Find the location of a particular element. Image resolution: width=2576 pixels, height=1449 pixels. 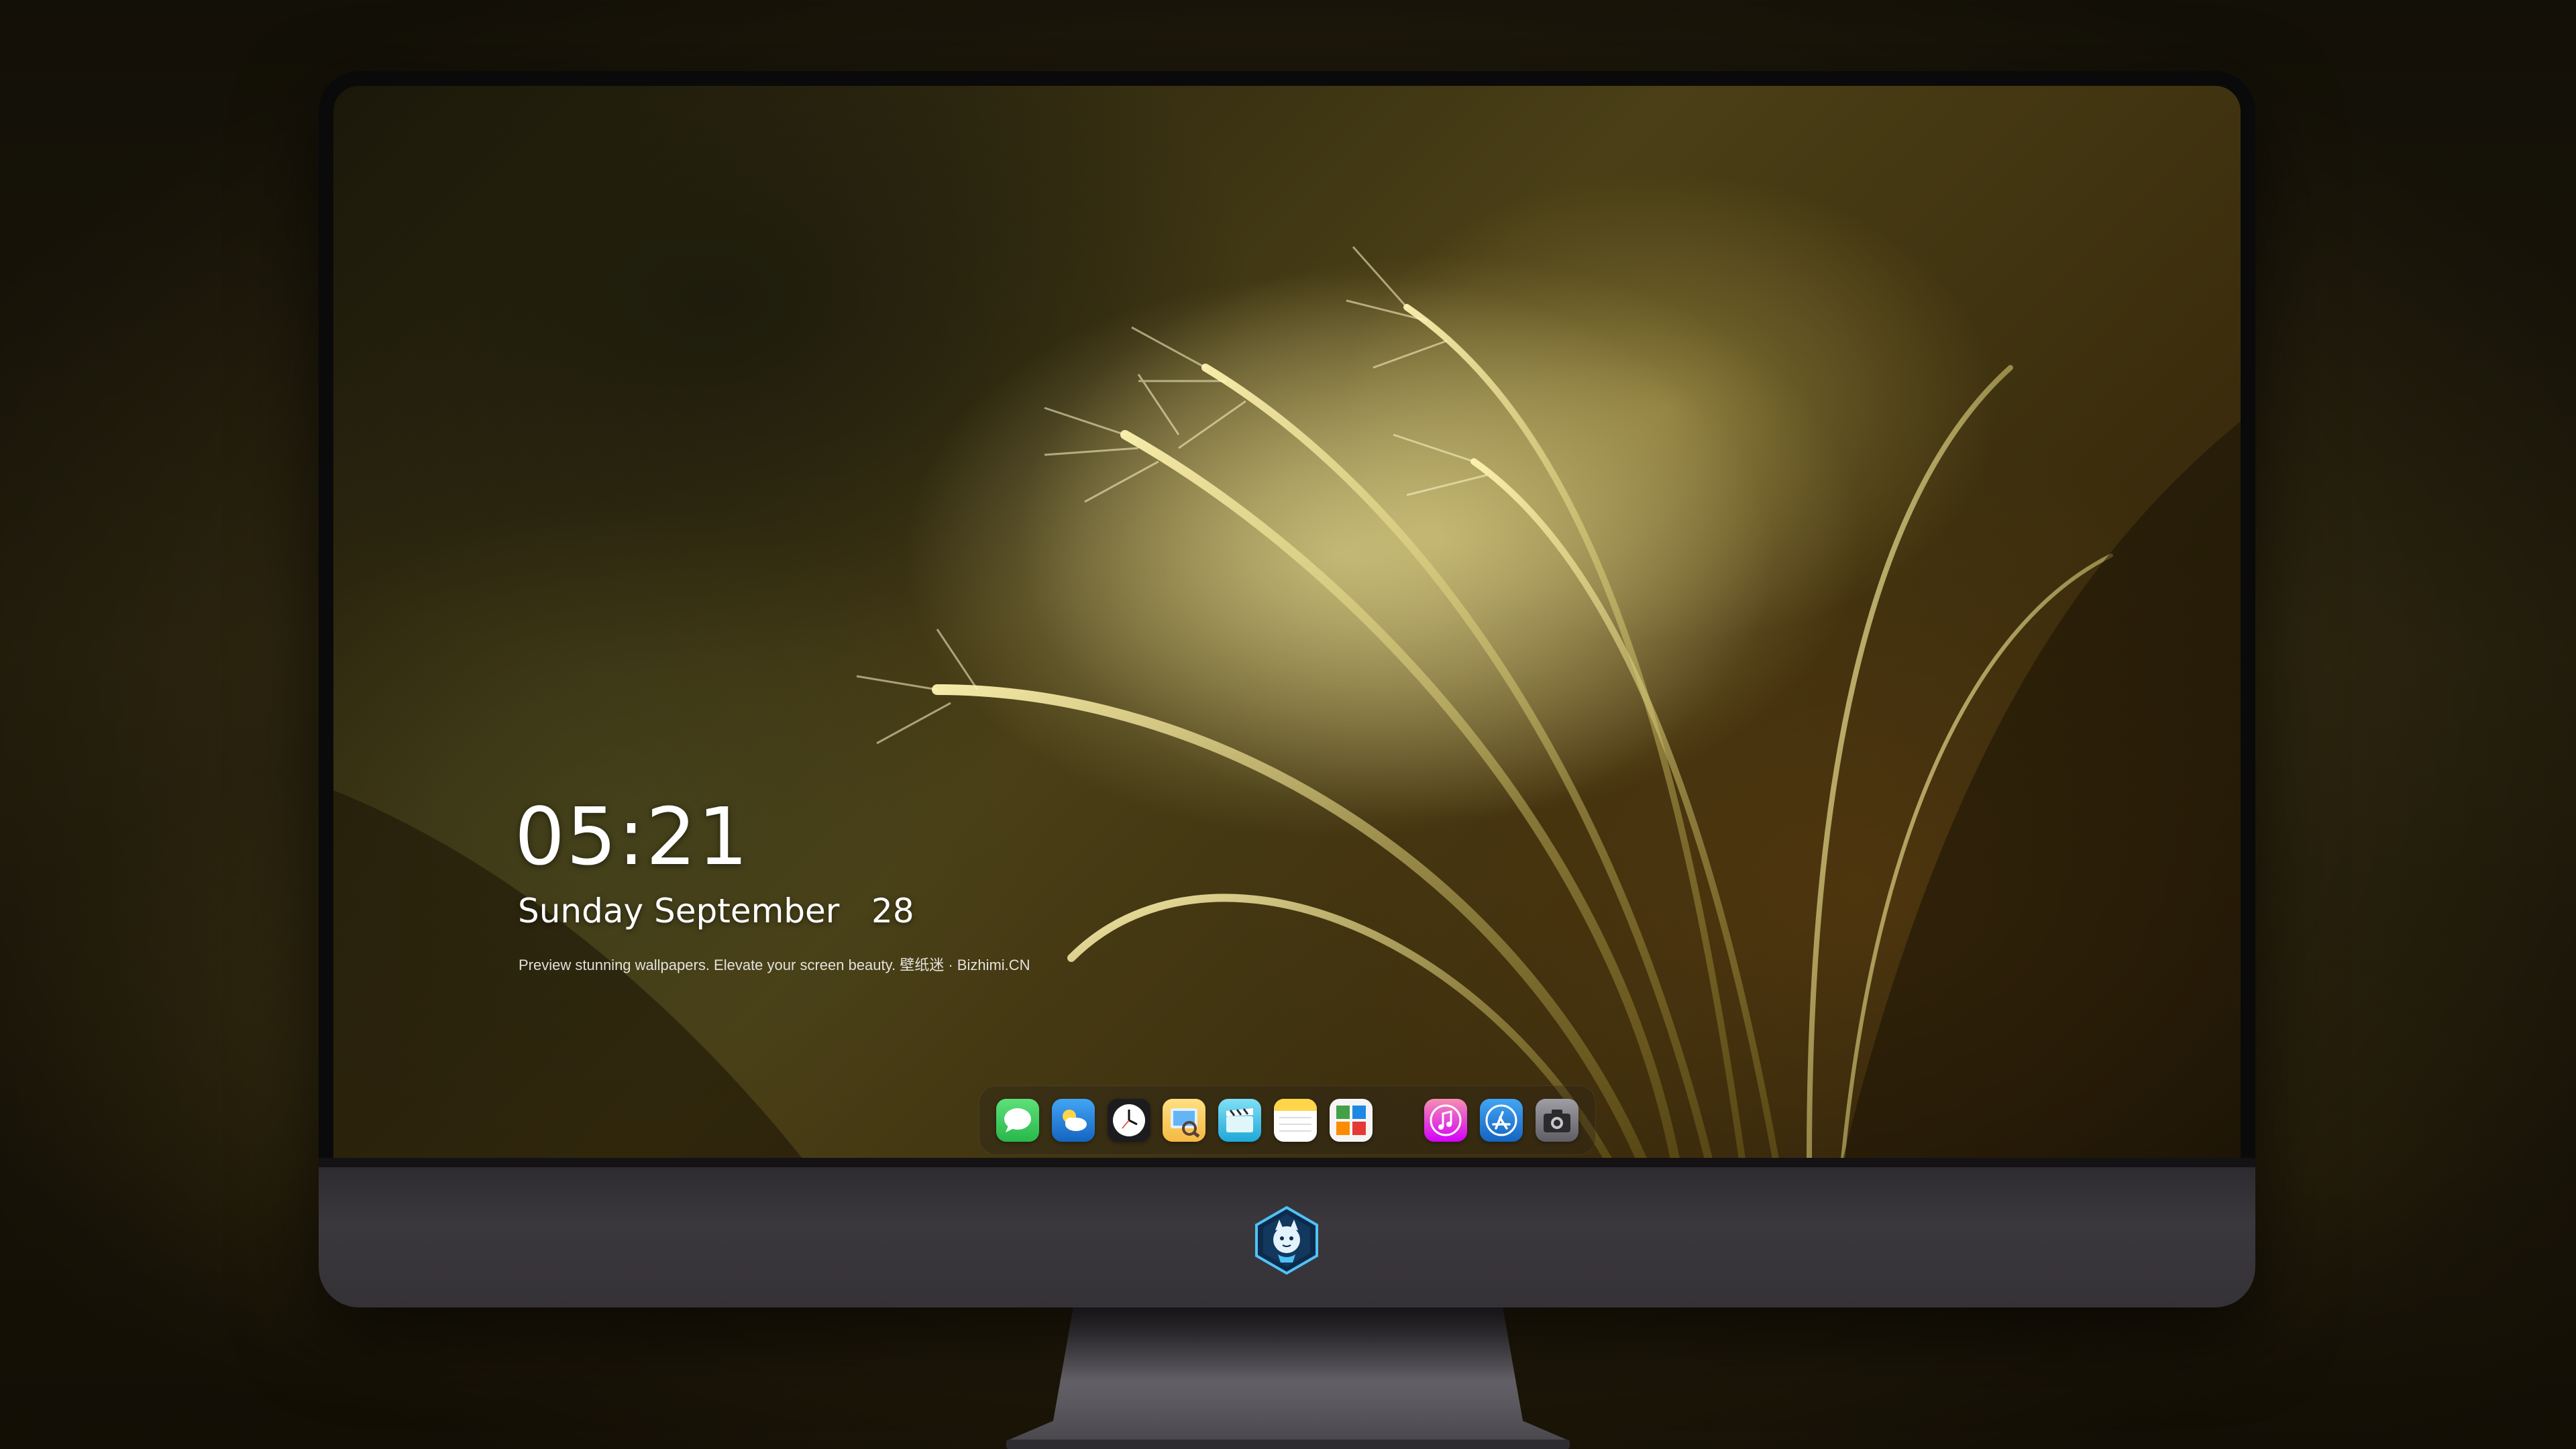

app-store-icon is located at coordinates (1501, 1120).